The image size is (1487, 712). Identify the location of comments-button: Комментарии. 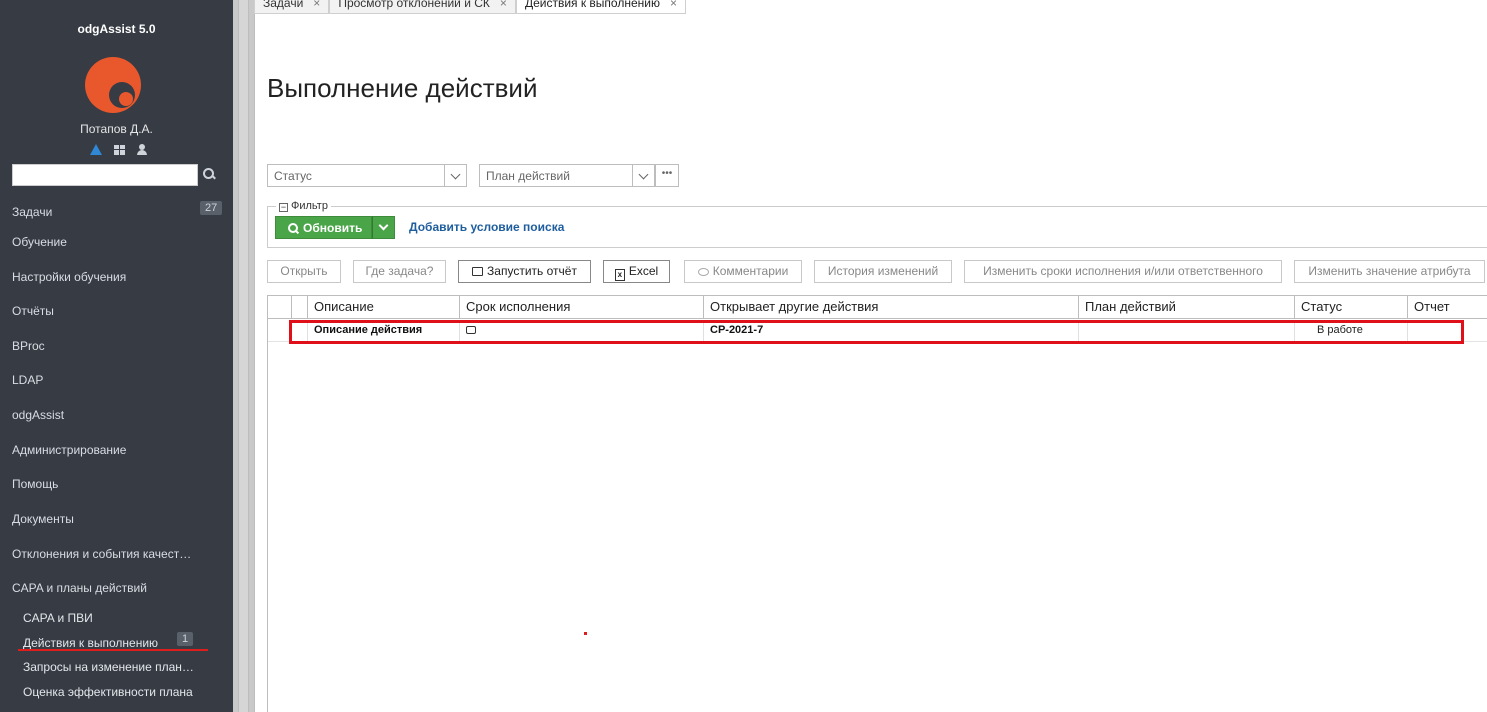
(743, 271).